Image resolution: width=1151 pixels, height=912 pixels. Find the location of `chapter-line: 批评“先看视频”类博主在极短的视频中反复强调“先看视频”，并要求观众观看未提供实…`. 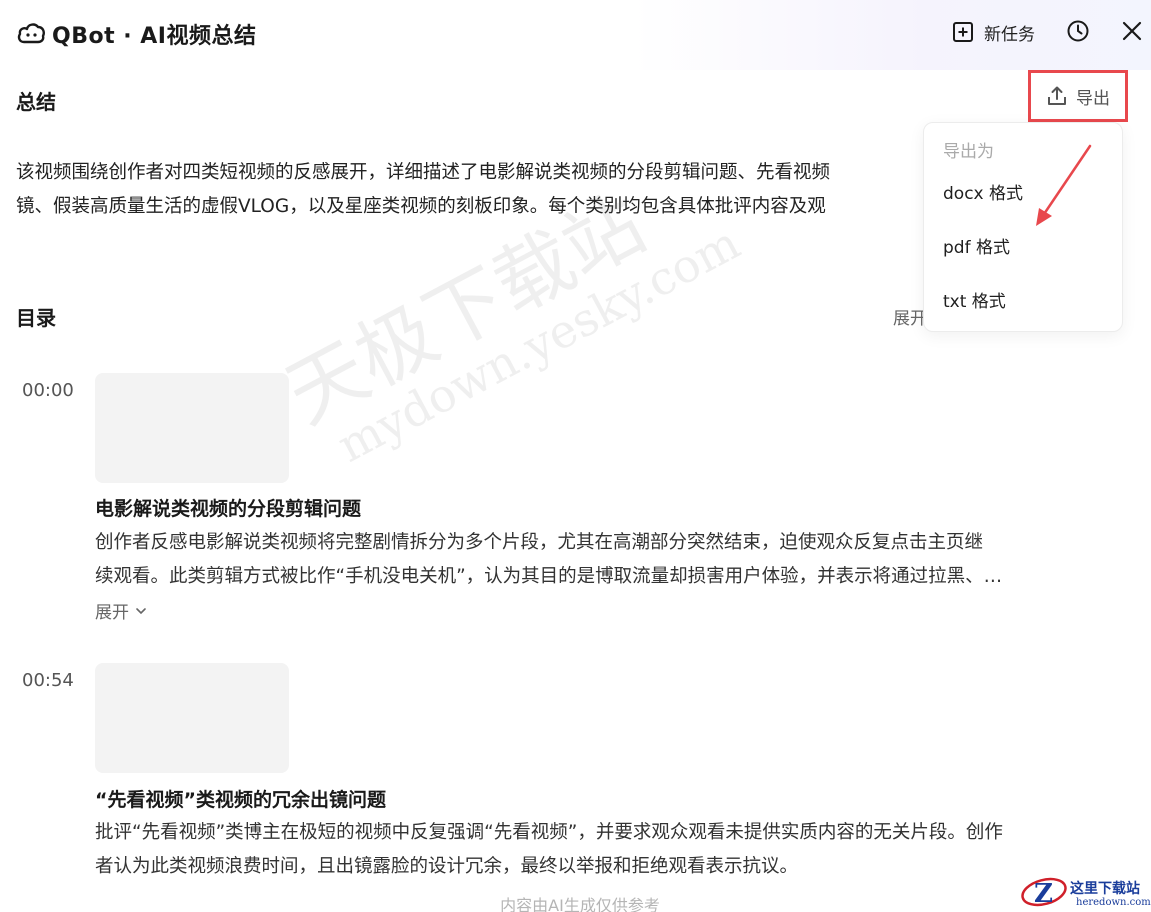

chapter-line: 批评“先看视频”类博主在极短的视频中反复强调“先看视频”，并要求观众观看未提供实… is located at coordinates (549, 832).